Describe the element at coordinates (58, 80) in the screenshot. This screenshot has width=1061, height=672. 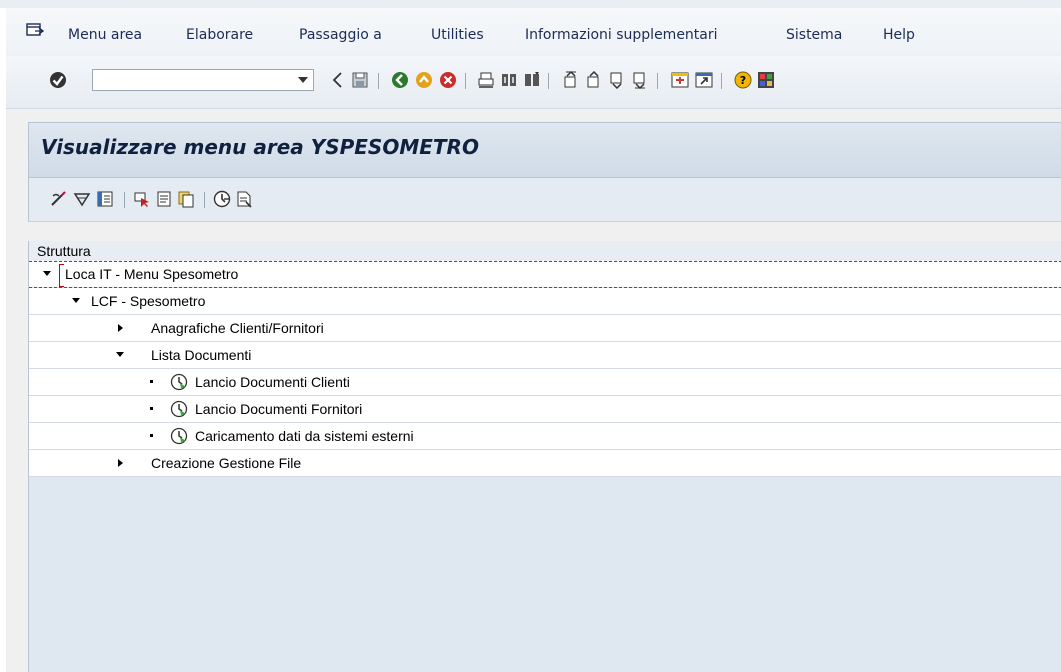
I see `enter-icon` at that location.